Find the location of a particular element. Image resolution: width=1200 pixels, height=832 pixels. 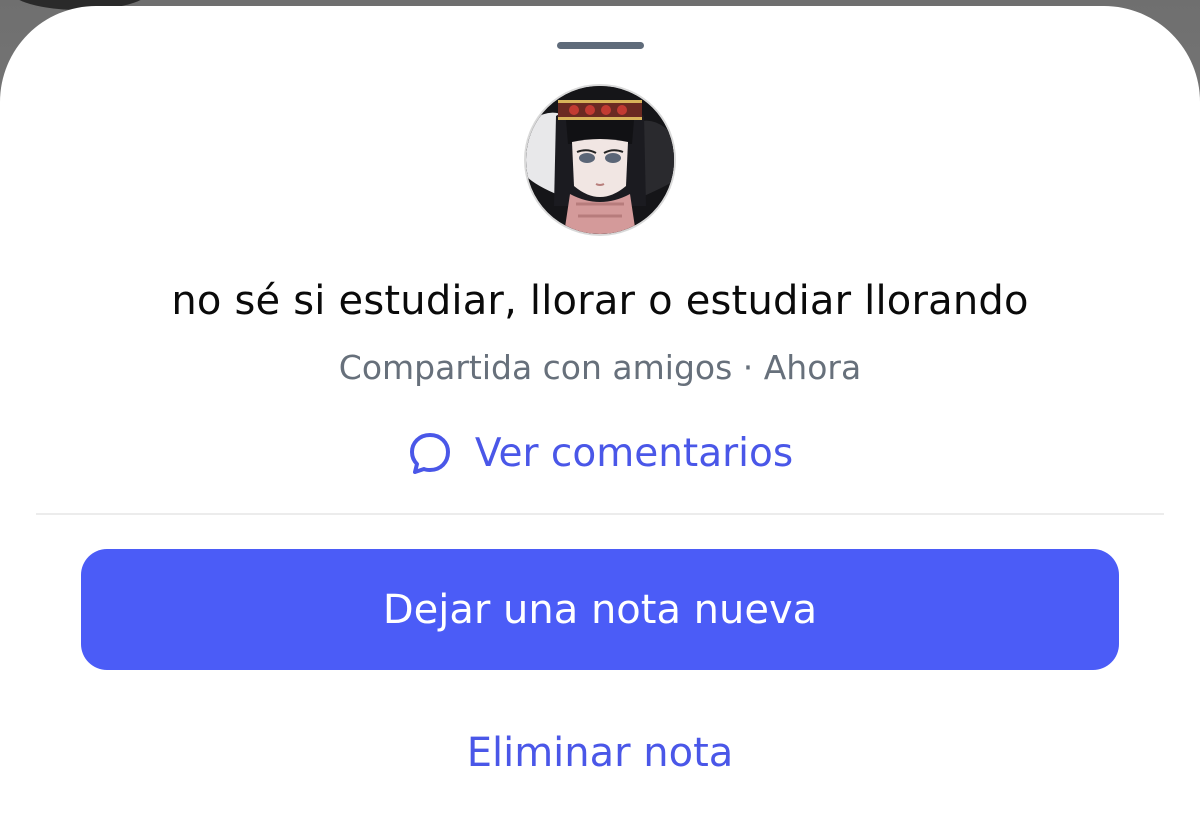

comment-bubble-icon is located at coordinates (430, 453).